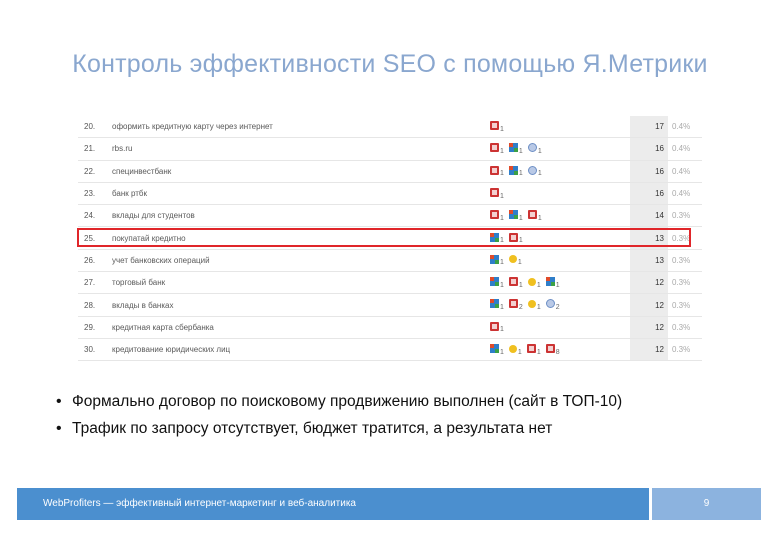 The width and height of the screenshot is (780, 540). What do you see at coordinates (301, 261) in the screenshot?
I see `search-query: учет банковских операций` at bounding box center [301, 261].